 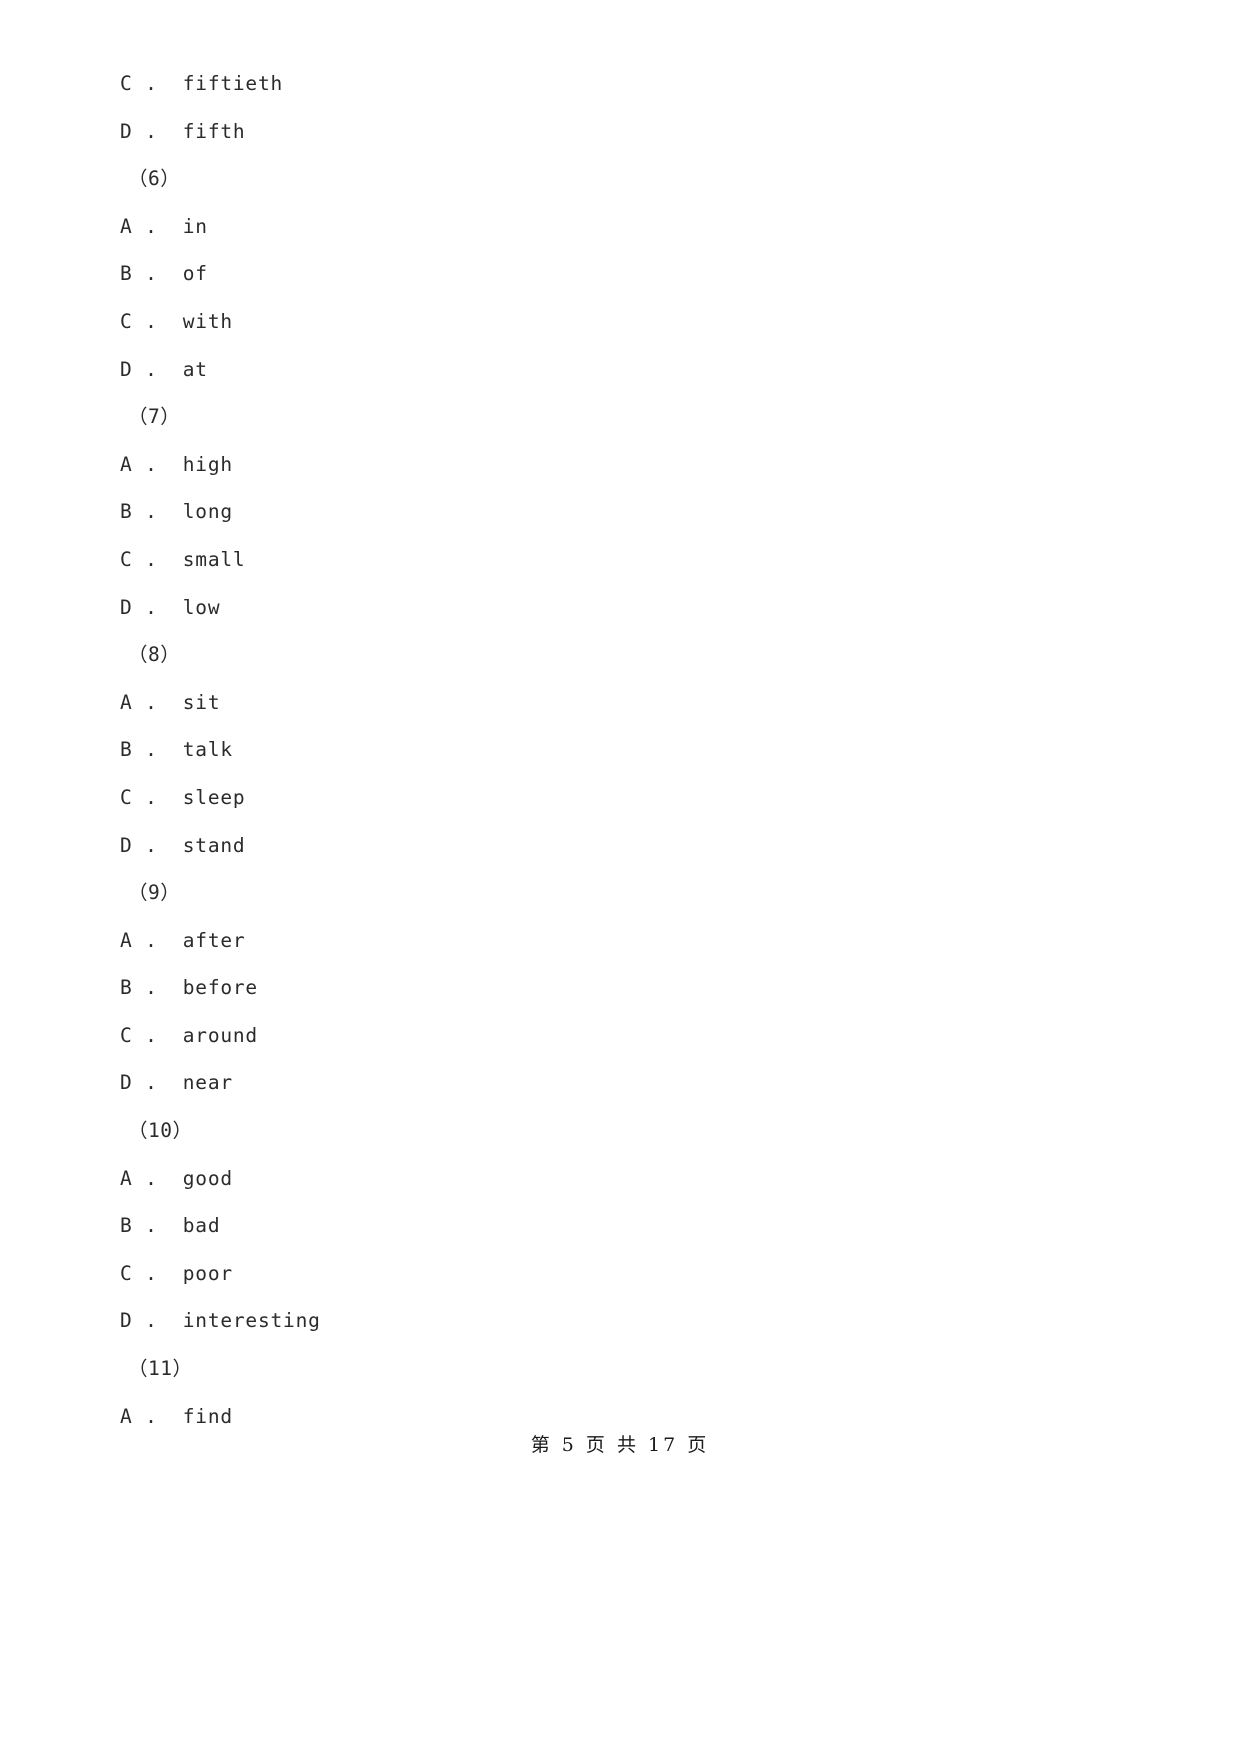 I want to click on option-text: fifth, so click(x=214, y=131).